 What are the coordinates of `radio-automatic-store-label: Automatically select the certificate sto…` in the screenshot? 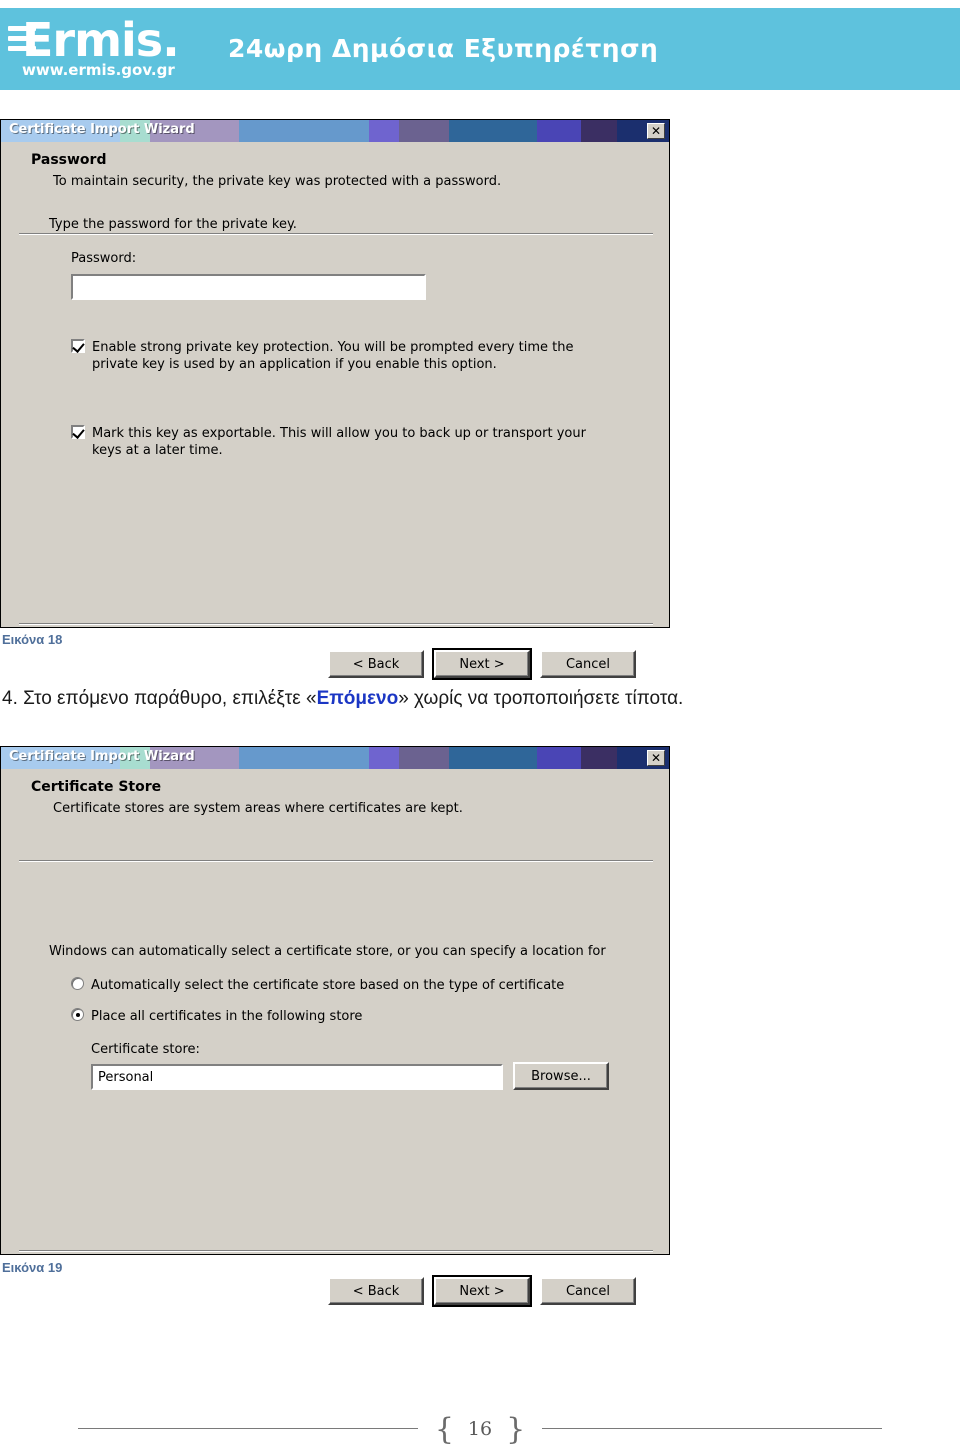 It's located at (328, 985).